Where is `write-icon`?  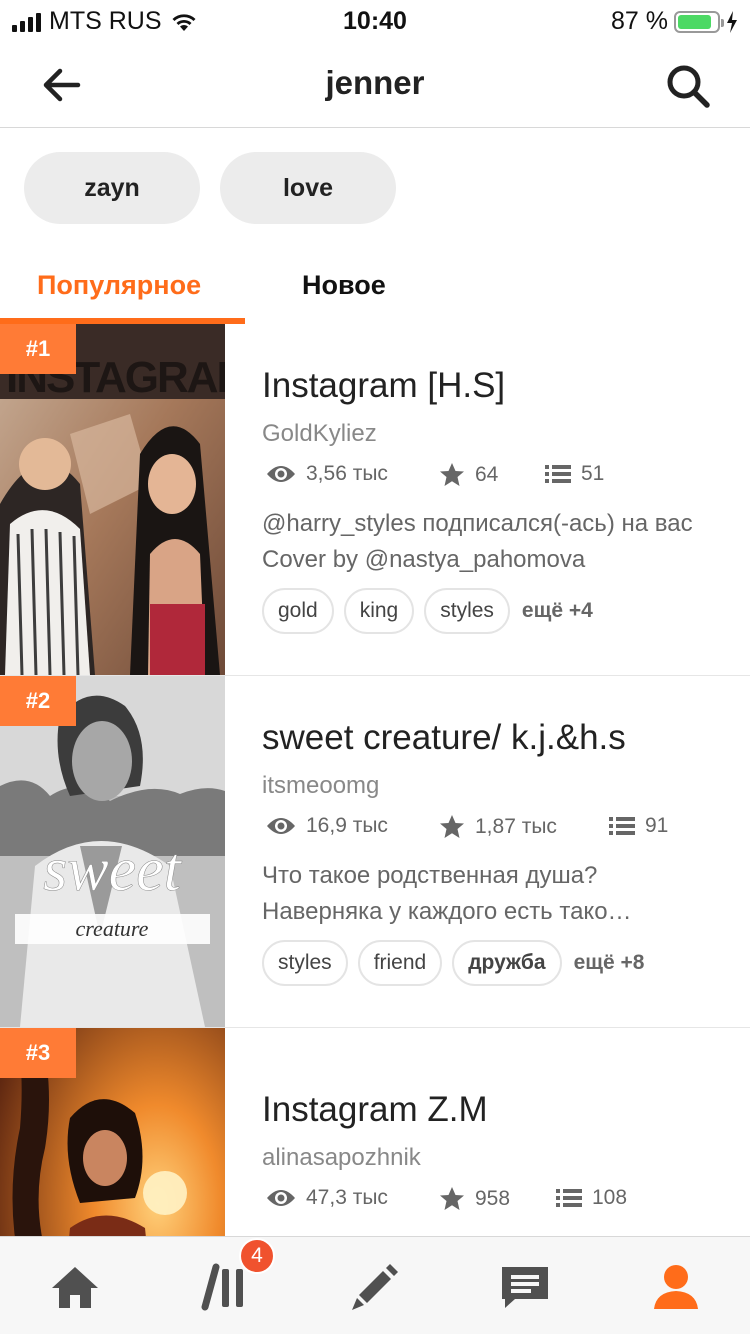 write-icon is located at coordinates (375, 1287).